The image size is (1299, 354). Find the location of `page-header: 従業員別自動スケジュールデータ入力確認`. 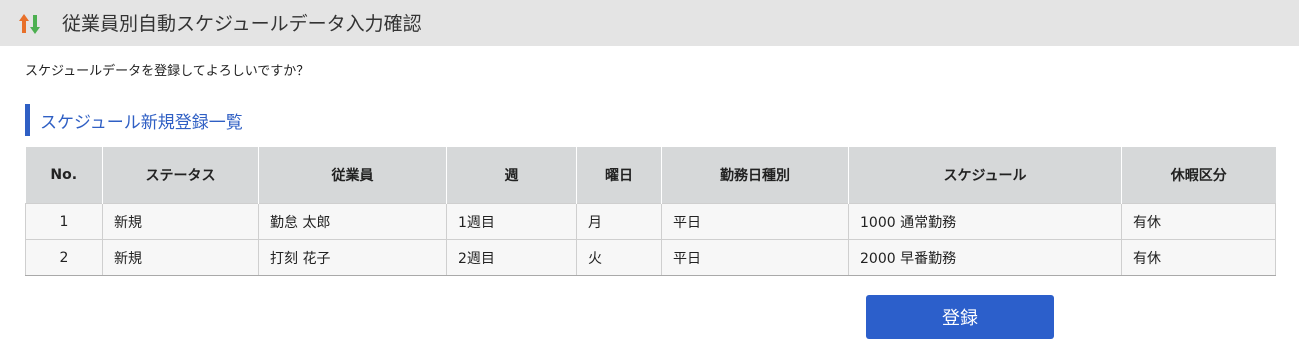

page-header: 従業員別自動スケジュールデータ入力確認 is located at coordinates (649, 23).